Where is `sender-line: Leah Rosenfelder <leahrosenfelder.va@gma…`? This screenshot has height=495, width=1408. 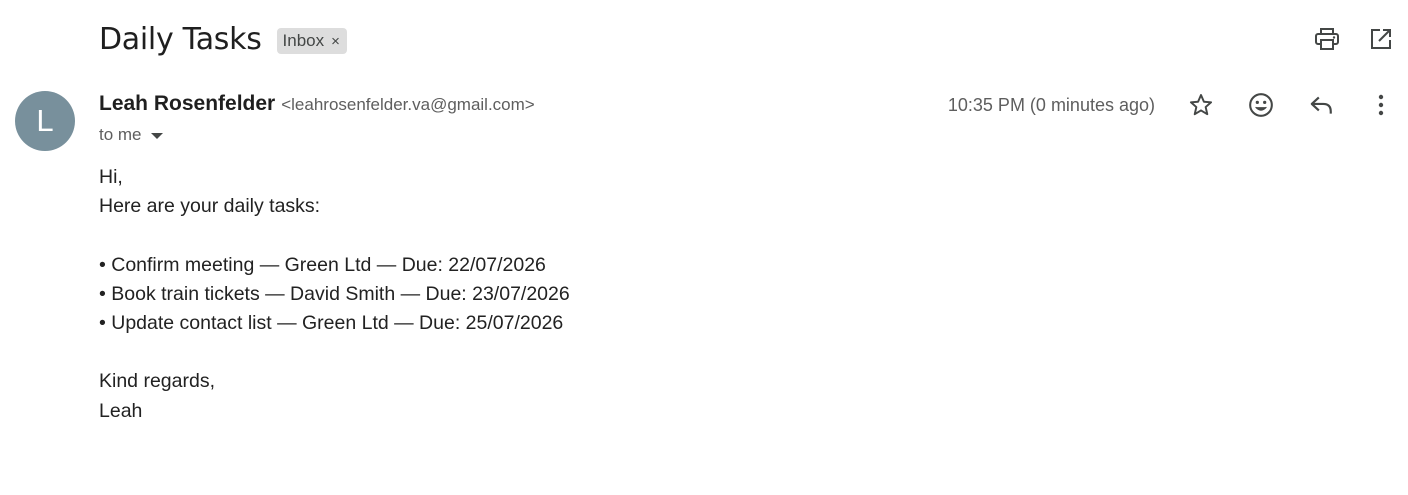
sender-line: Leah Rosenfelder <leahrosenfelder.va@gma… is located at coordinates (317, 104).